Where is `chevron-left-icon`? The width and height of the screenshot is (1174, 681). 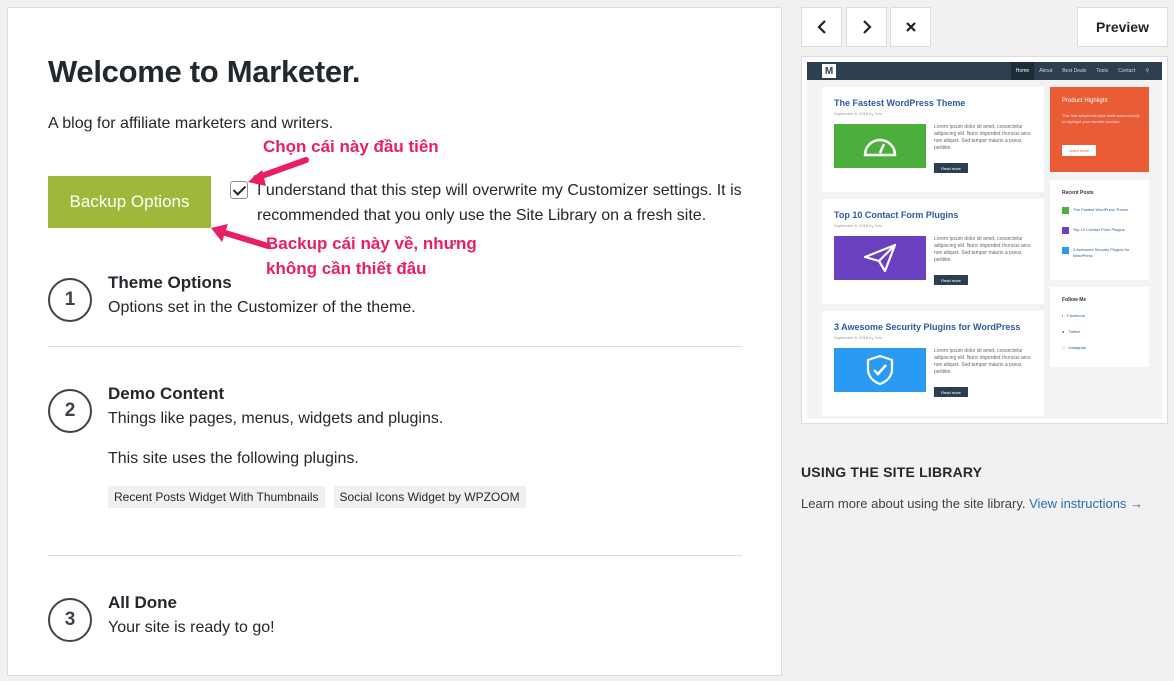
chevron-left-icon is located at coordinates (821, 27).